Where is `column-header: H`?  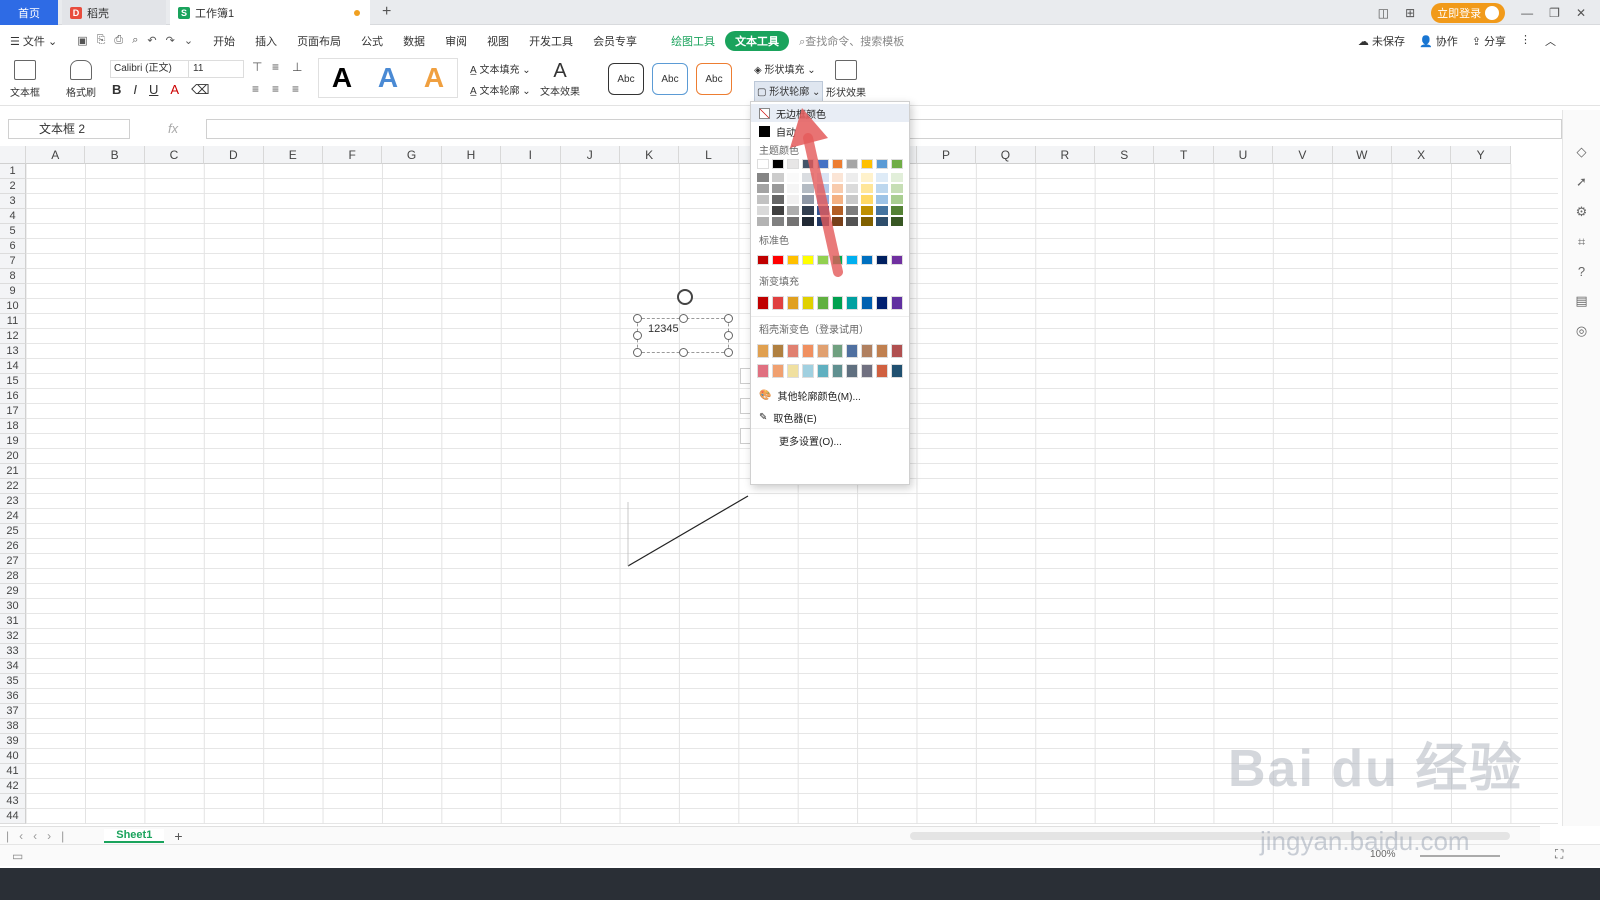
column-header: H is located at coordinates (471, 155).